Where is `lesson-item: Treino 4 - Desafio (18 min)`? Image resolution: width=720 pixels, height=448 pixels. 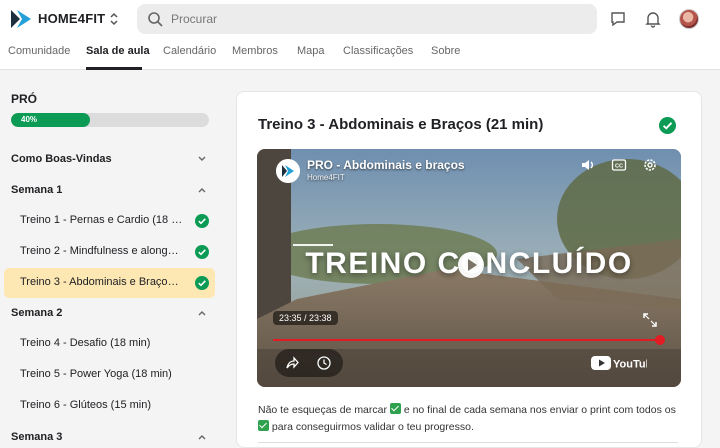 lesson-item: Treino 4 - Desafio (18 min) is located at coordinates (109, 344).